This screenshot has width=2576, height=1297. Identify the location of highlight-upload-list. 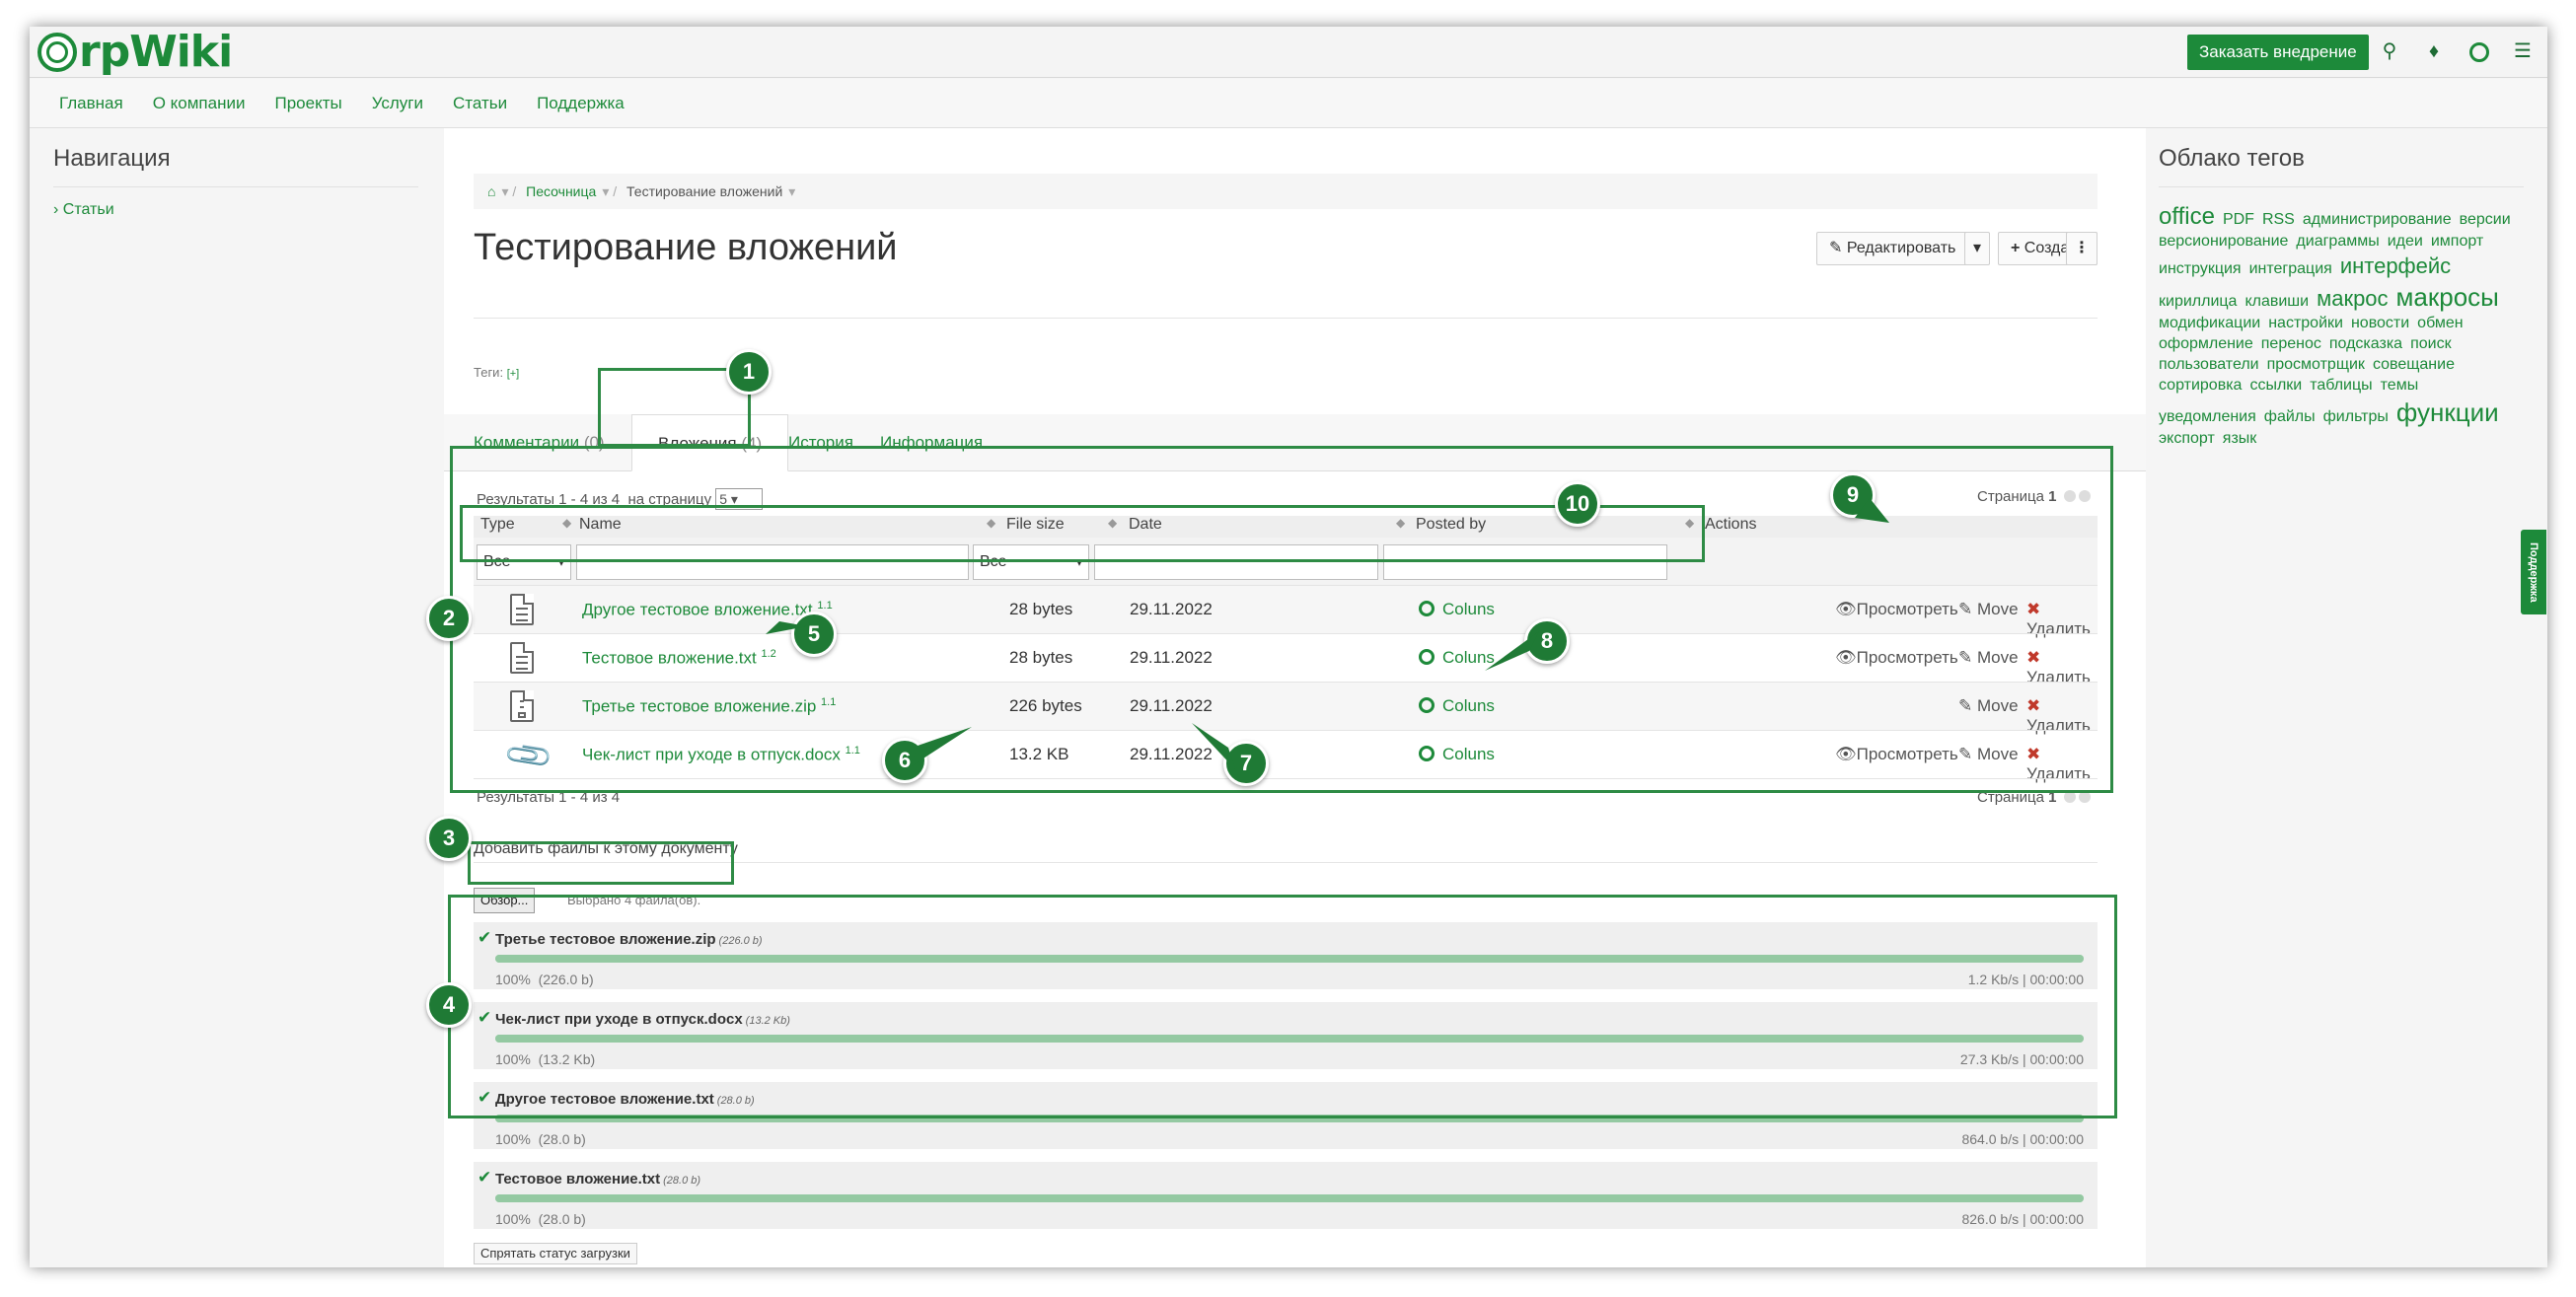
(1282, 1007).